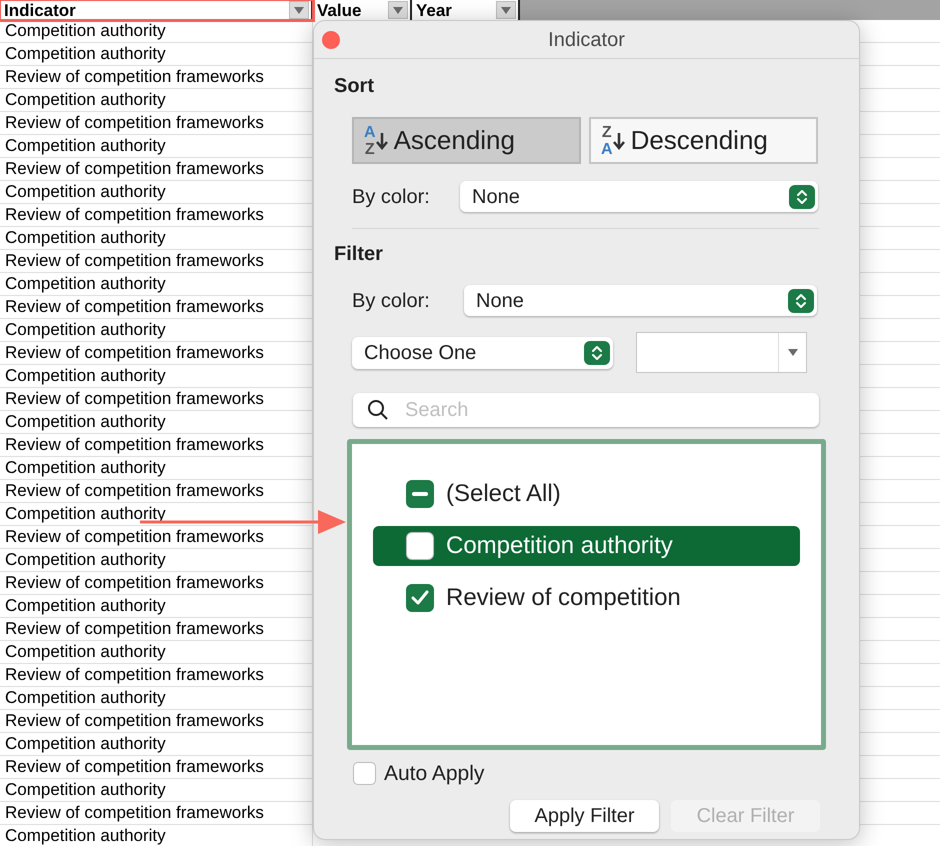 This screenshot has height=846, width=940. Describe the element at coordinates (586, 494) in the screenshot. I see `list-item: (Select All)` at that location.